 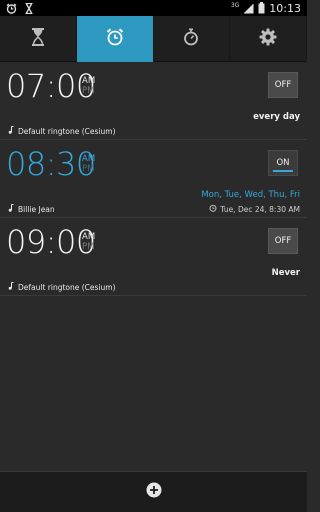 What do you see at coordinates (286, 273) in the screenshot?
I see `repeat-days: Never` at bounding box center [286, 273].